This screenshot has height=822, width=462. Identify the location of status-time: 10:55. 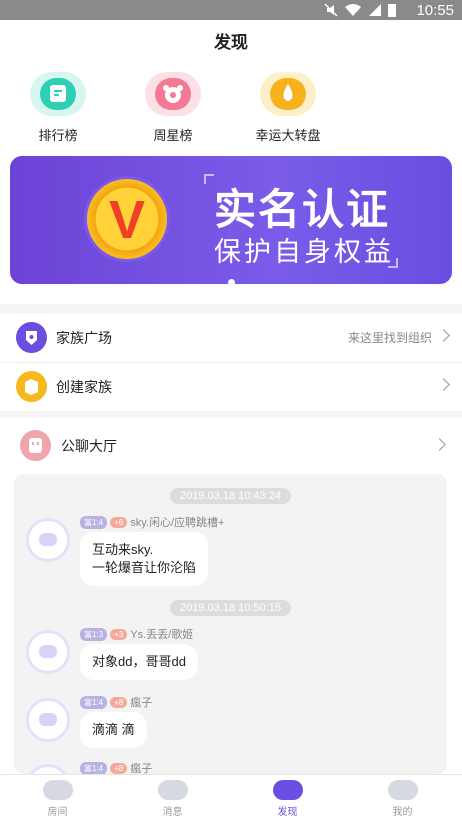
(435, 10).